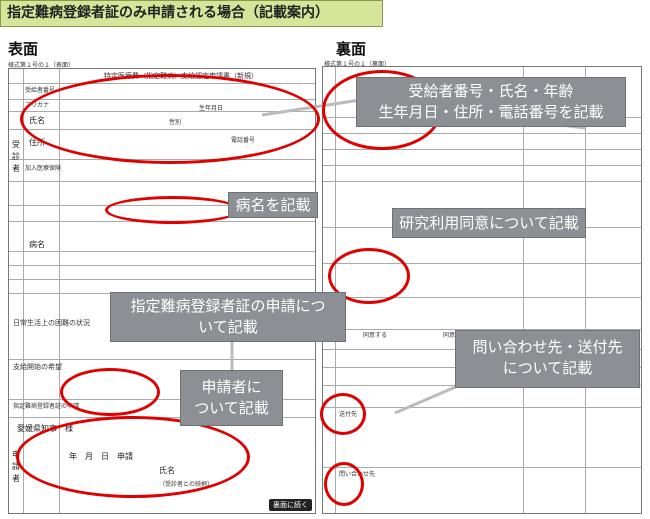 Image resolution: width=650 pixels, height=519 pixels. I want to click on back-ellipse-send-to, so click(343, 414).